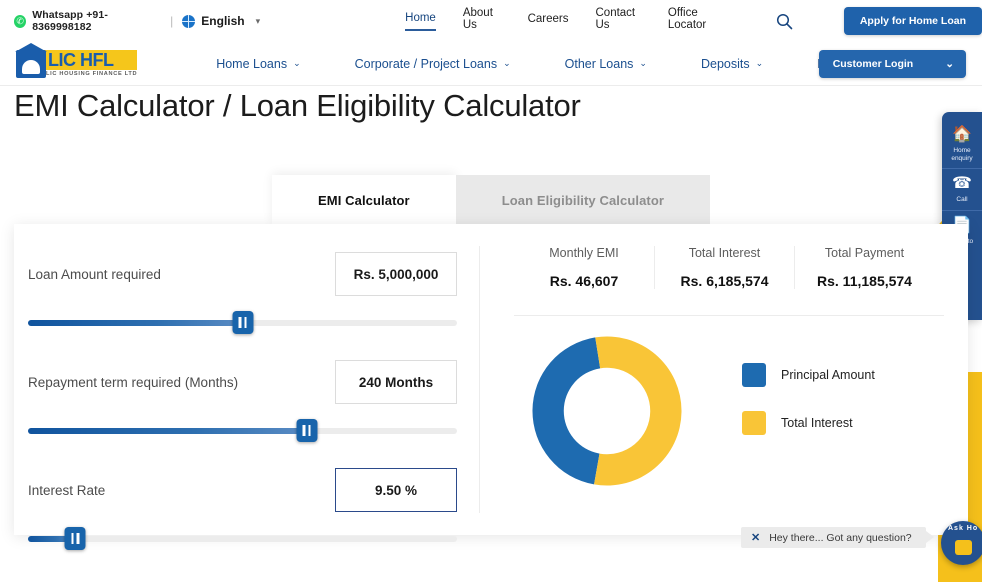 The height and width of the screenshot is (582, 982). What do you see at coordinates (962, 134) in the screenshot?
I see `home-enquiry-icon: 🏠` at bounding box center [962, 134].